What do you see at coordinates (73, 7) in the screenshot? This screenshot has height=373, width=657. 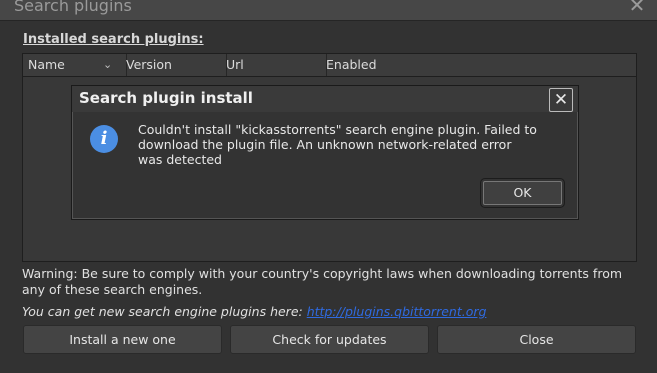 I see `window-title: Search plugins` at bounding box center [73, 7].